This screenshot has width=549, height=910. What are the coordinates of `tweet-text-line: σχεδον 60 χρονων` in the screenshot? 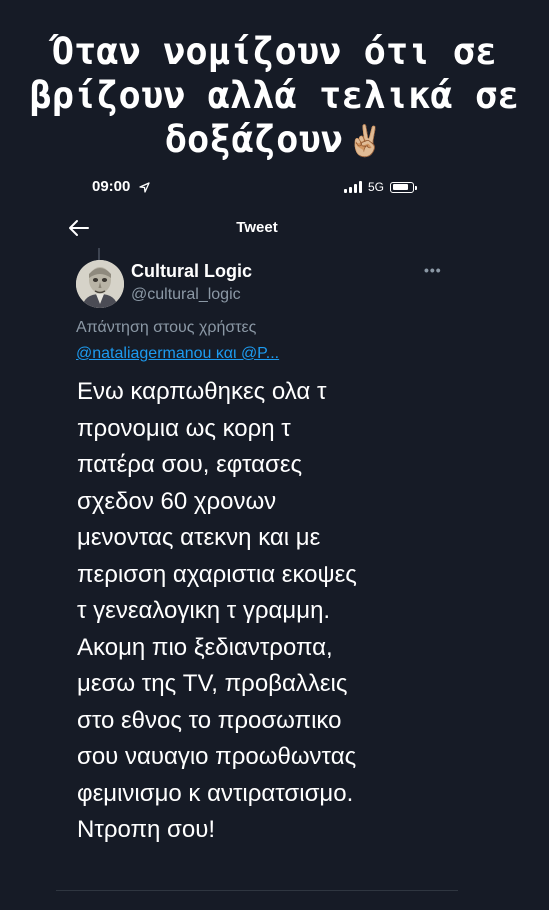 It's located at (177, 501).